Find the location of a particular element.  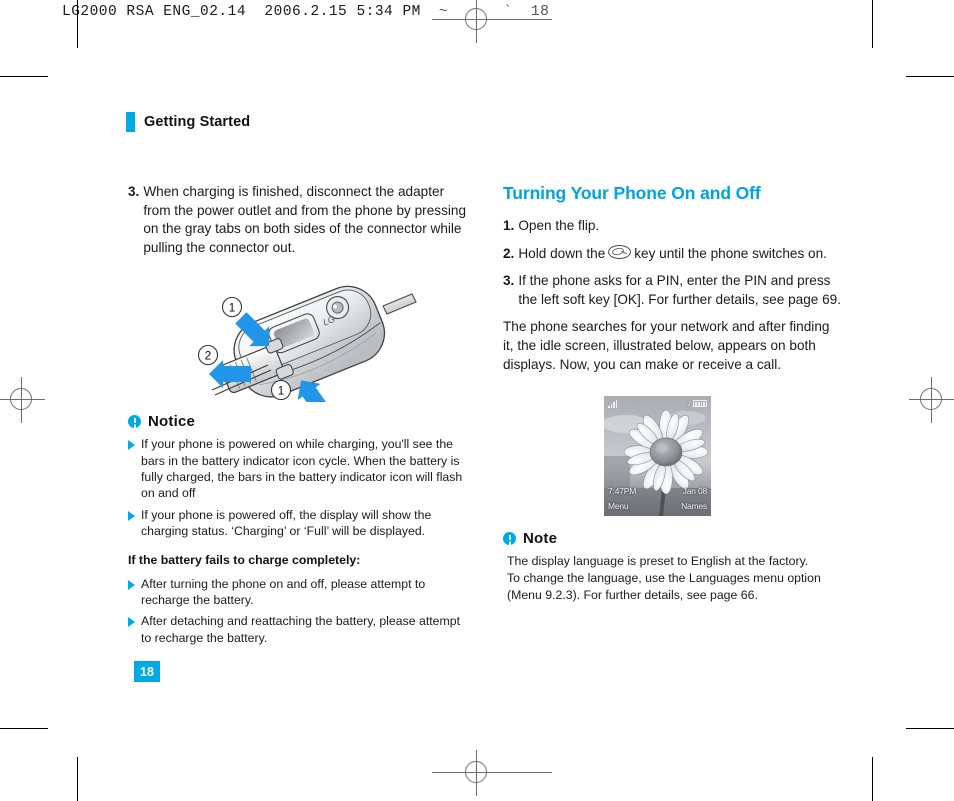

charging-step-3-number: 3. is located at coordinates (134, 191).